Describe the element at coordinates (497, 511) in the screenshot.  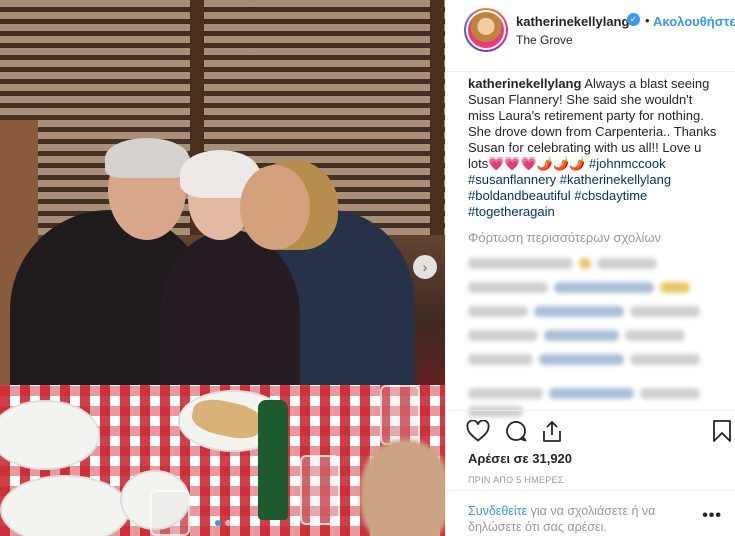
I see `login-link: Συνδεθείτε` at that location.